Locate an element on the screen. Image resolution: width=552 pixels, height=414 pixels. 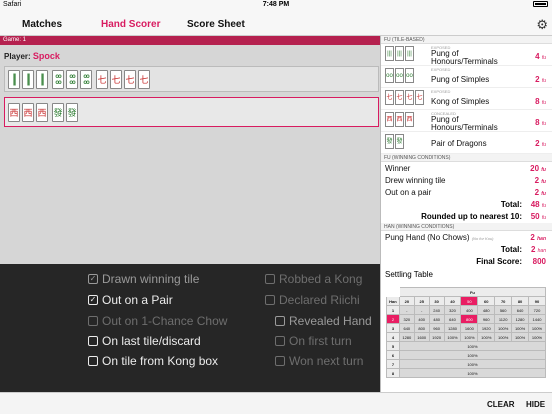
fu-col: 80 is located at coordinates (520, 301).